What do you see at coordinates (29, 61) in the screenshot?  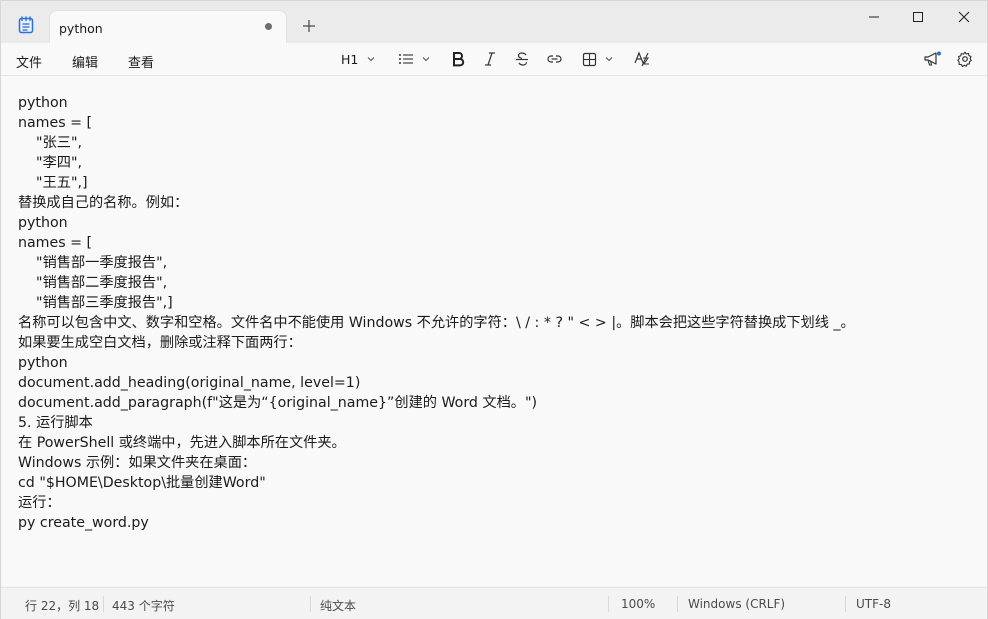 I see `menu-file: 文件` at bounding box center [29, 61].